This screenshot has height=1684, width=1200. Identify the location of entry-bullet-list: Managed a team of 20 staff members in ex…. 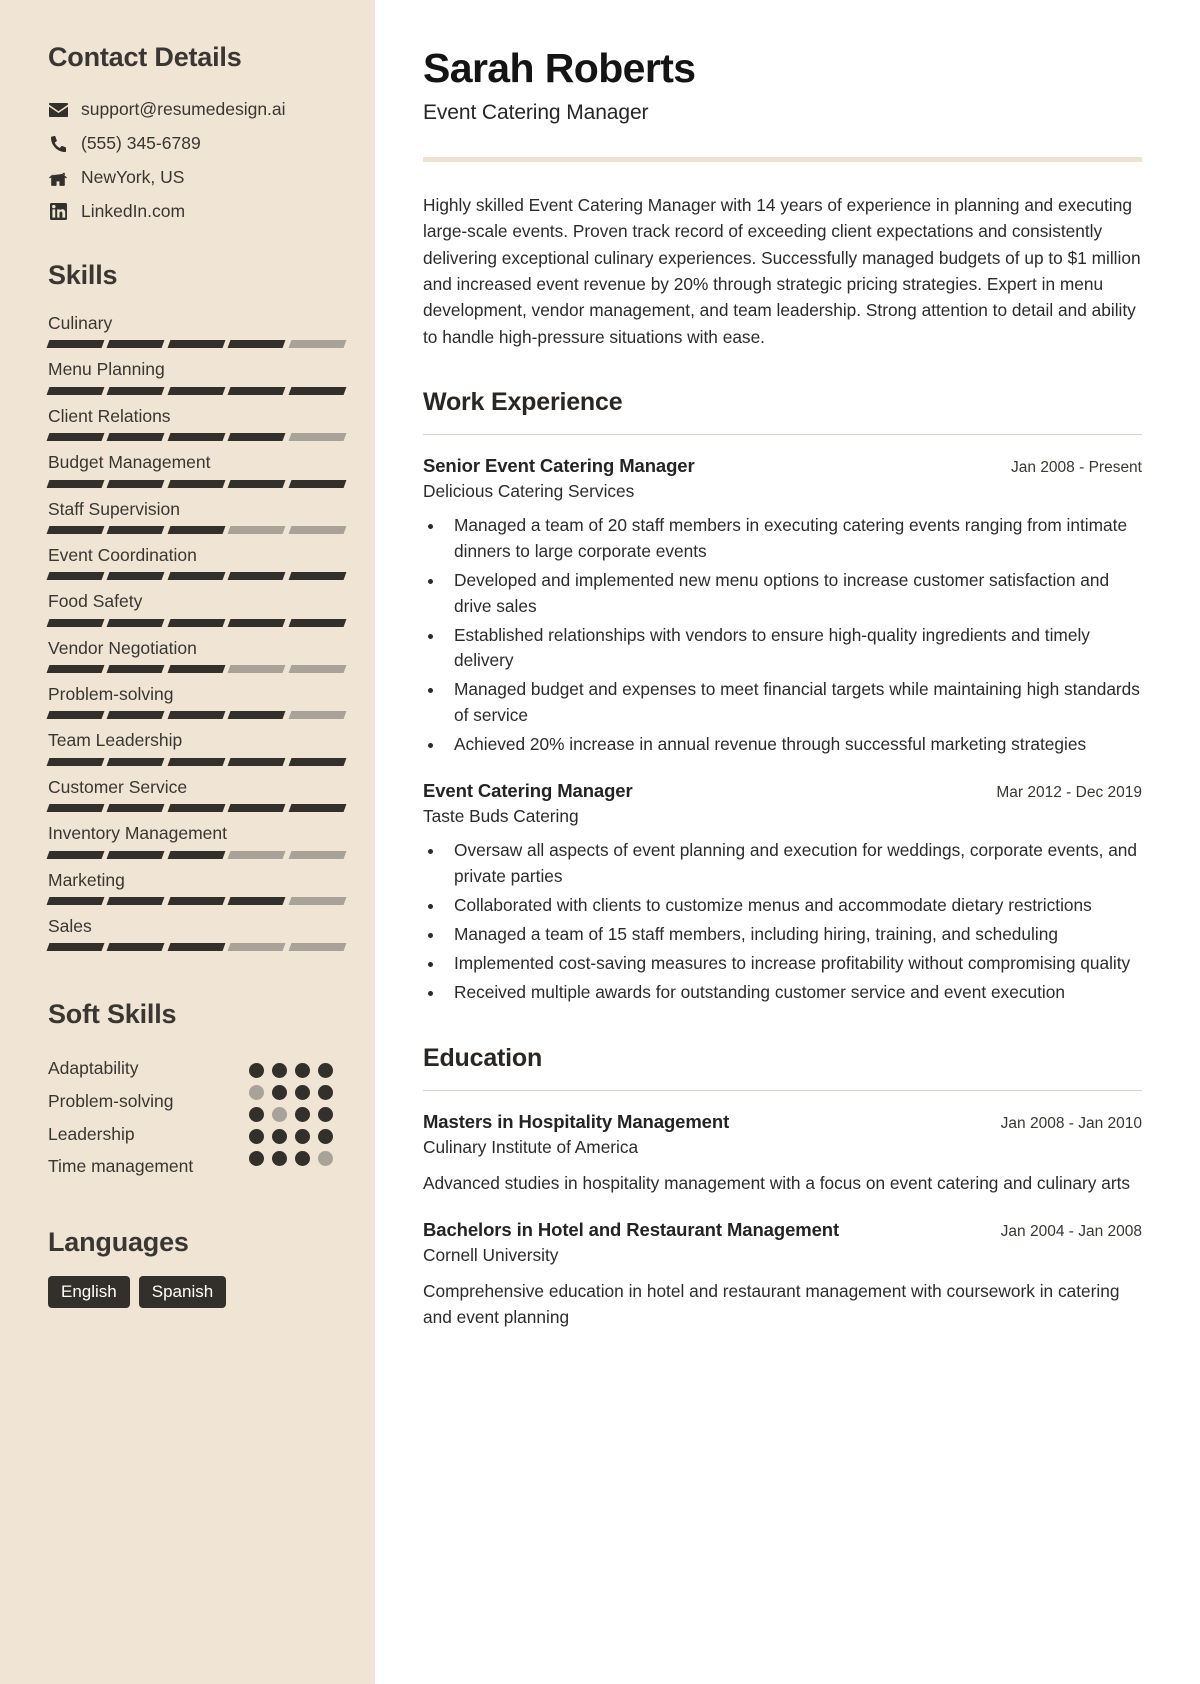
(793, 635).